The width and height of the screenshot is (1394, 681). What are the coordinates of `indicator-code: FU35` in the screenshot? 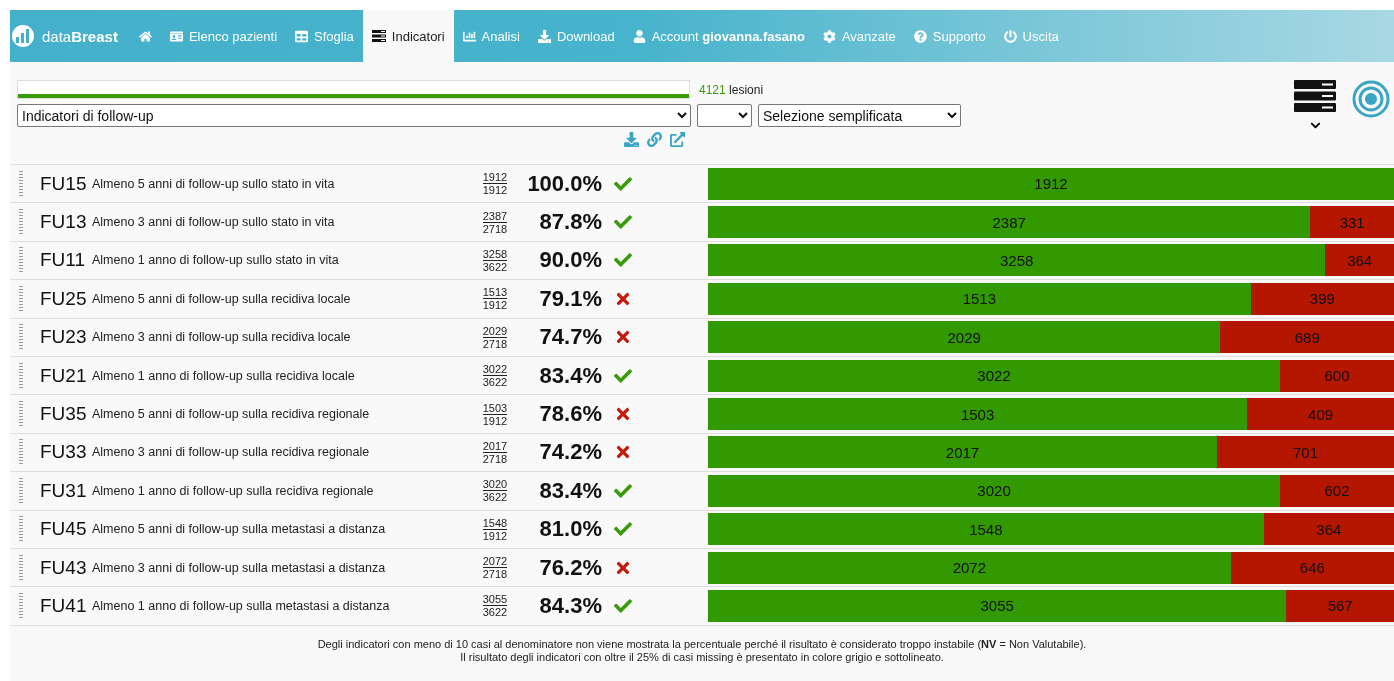 It's located at (64, 414).